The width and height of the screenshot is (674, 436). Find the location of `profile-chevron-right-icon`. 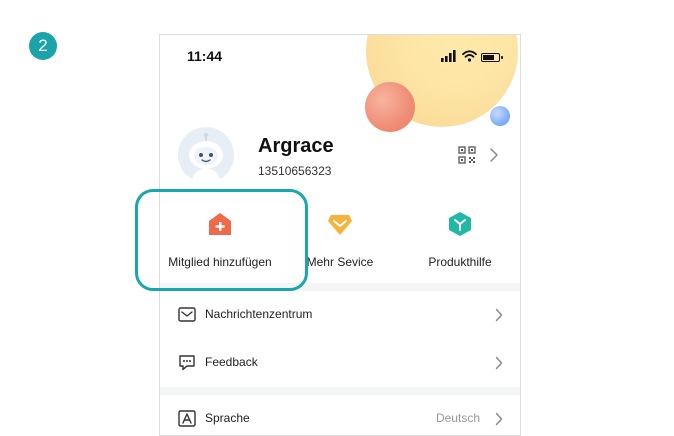

profile-chevron-right-icon is located at coordinates (494, 155).